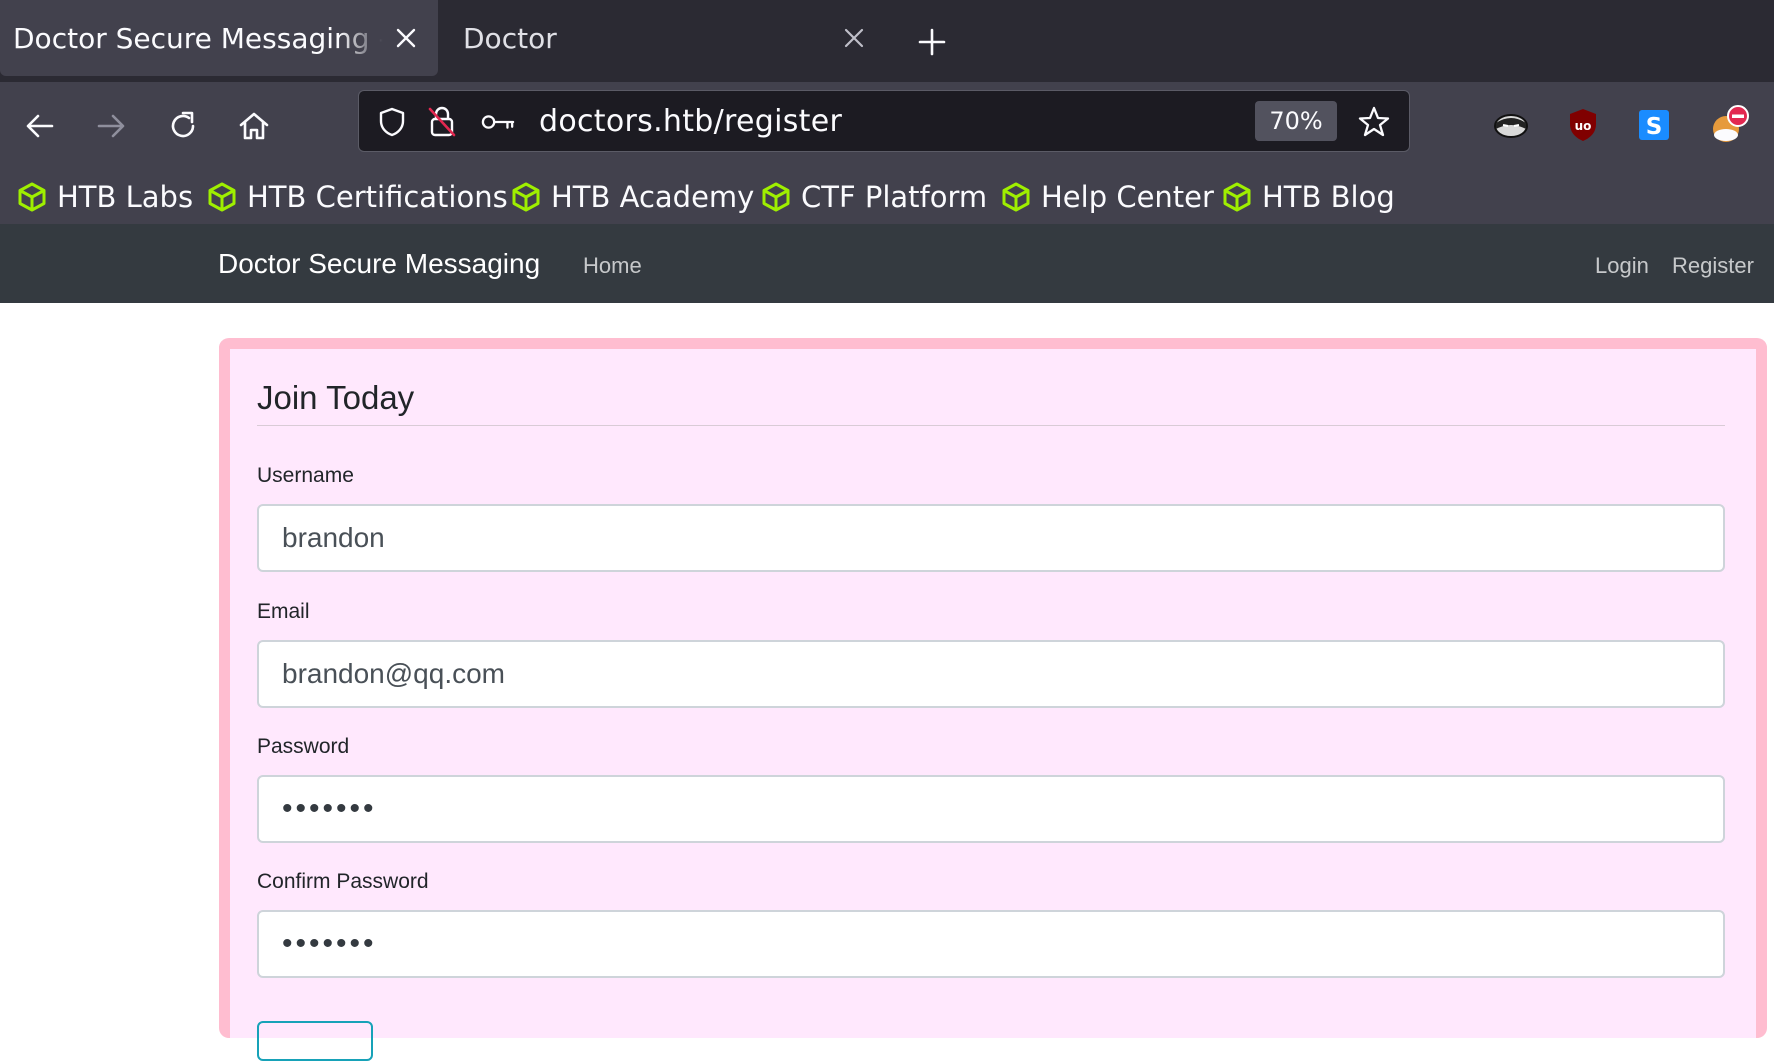 The image size is (1774, 1061). I want to click on tab-title: Doctor Secure Messaging - R, so click(198, 38).